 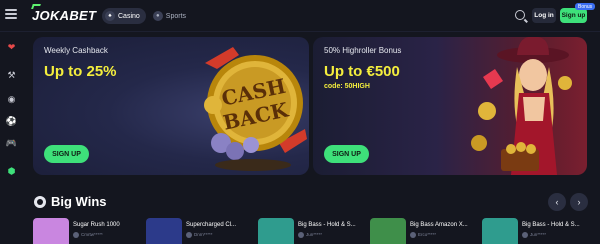 I want to click on big-wins-icon, so click(x=40, y=202).